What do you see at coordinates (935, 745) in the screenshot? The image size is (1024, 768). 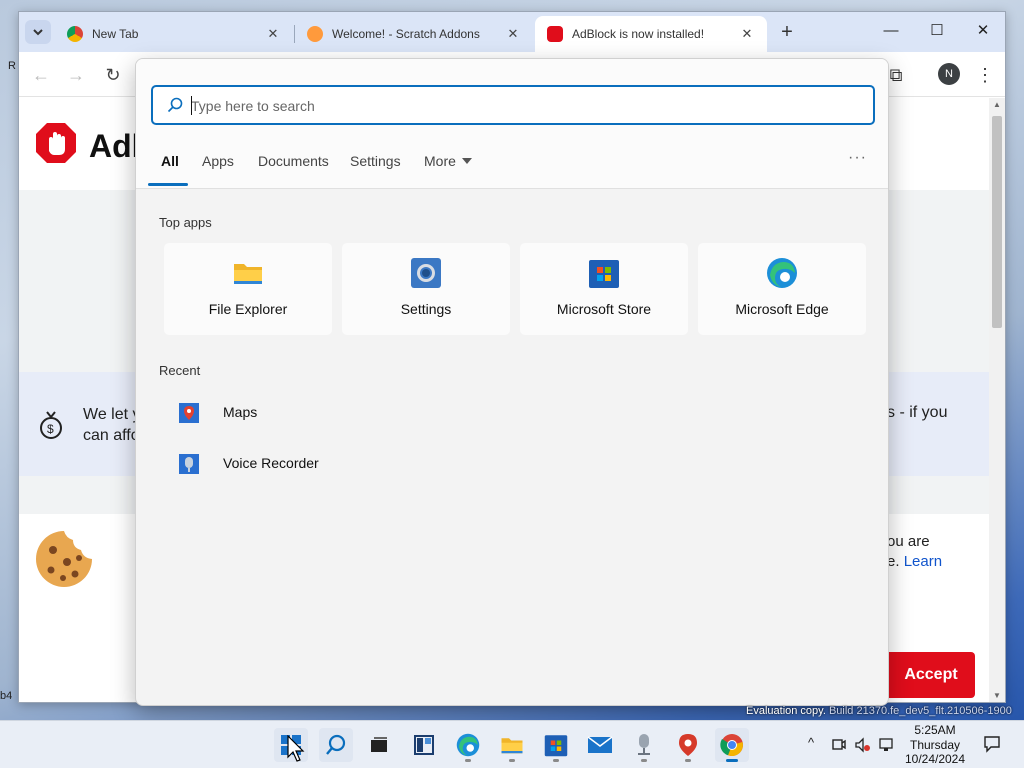 I see `taskbar-clock: 5:25AM Thursday 10/24/2024` at bounding box center [935, 745].